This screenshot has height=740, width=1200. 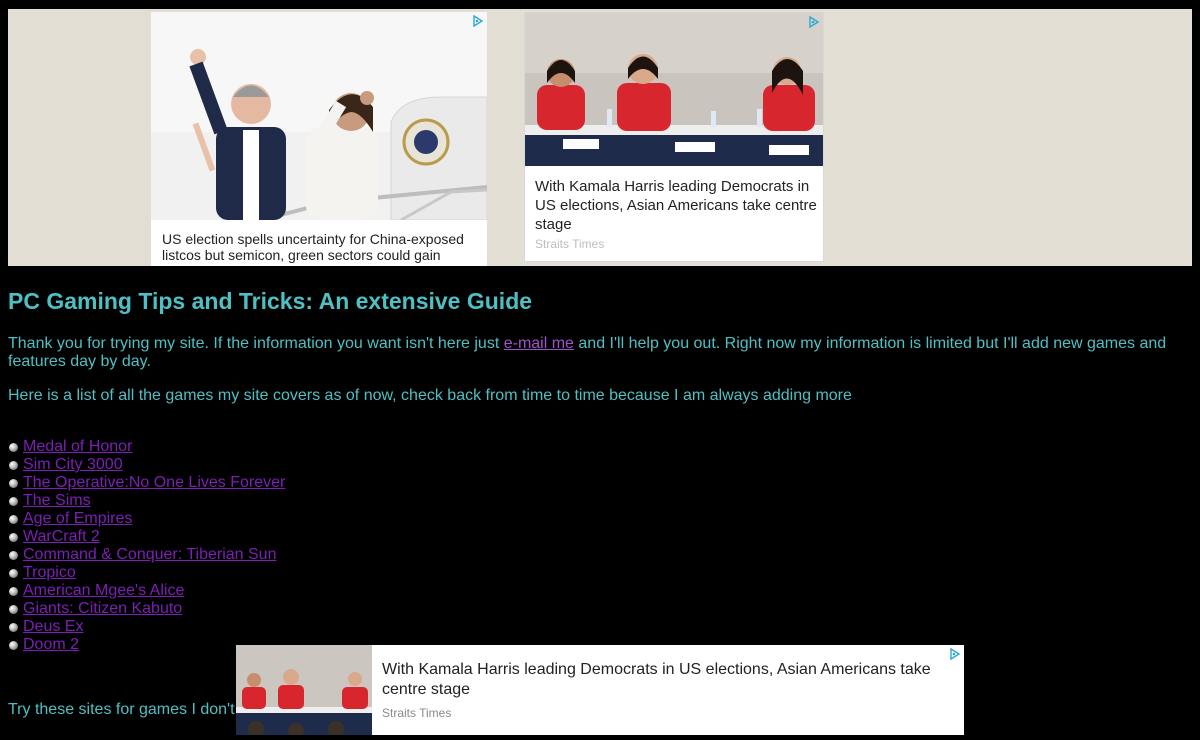 What do you see at coordinates (146, 627) in the screenshot?
I see `list-item: Deus Ex` at bounding box center [146, 627].